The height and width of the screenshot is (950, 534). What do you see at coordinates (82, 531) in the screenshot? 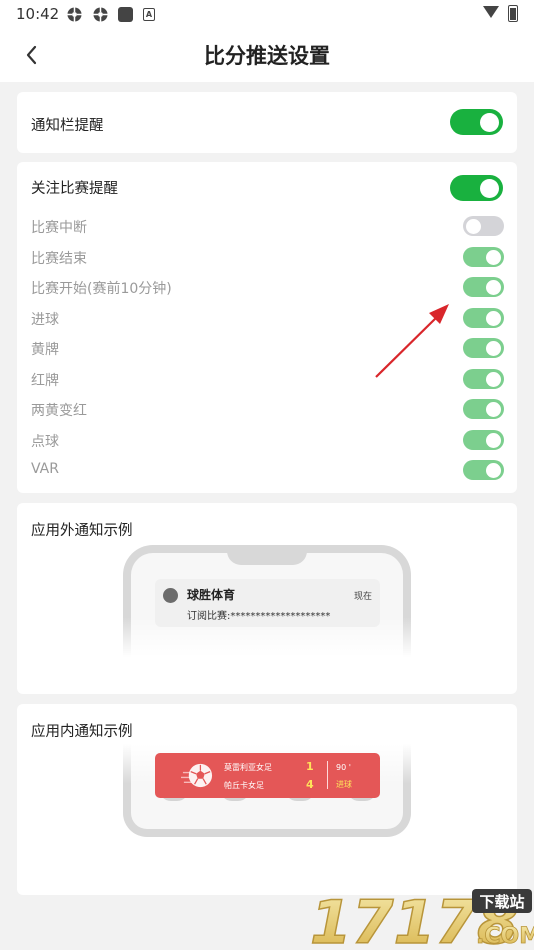
I see `outside-example-title: 应用外通知示例` at bounding box center [82, 531].